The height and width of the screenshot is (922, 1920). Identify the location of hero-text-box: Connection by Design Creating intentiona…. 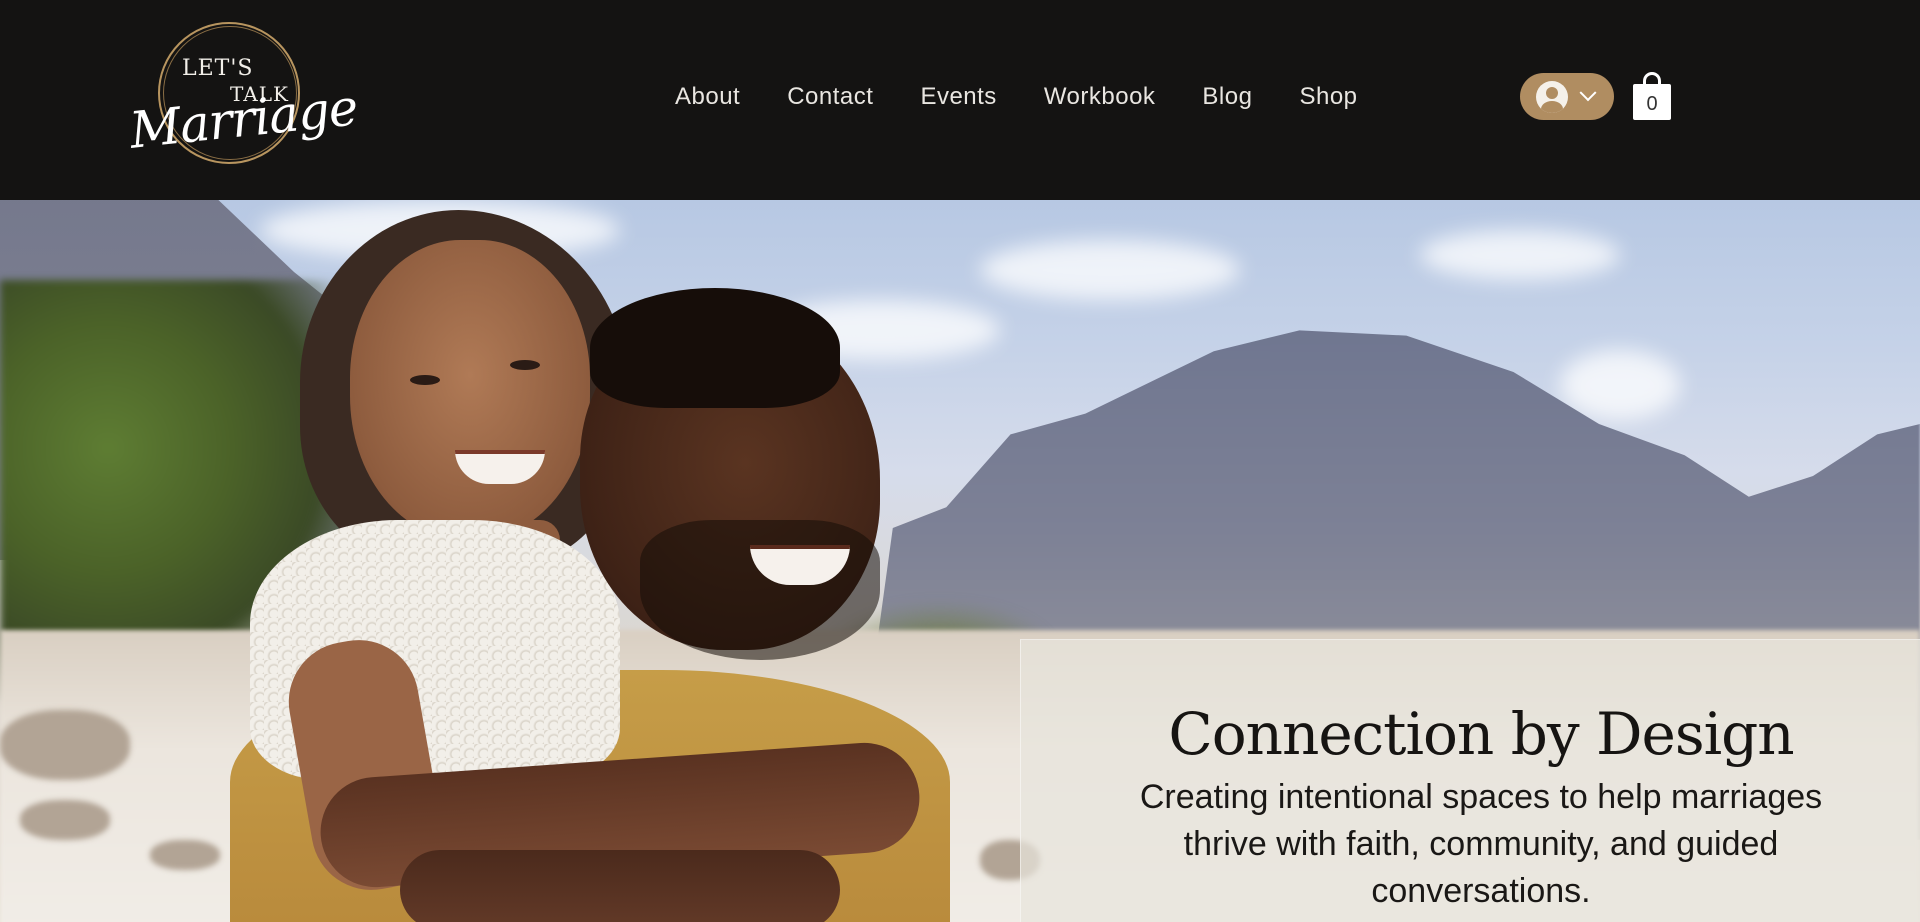
(1470, 780).